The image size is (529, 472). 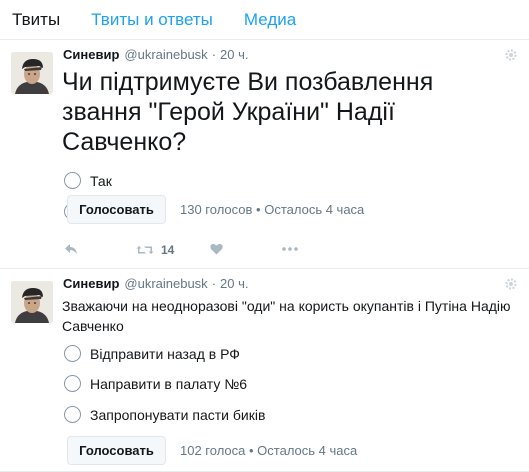 I want to click on poll-meta: 130 голосов • Осталось 4 часа, so click(x=272, y=209).